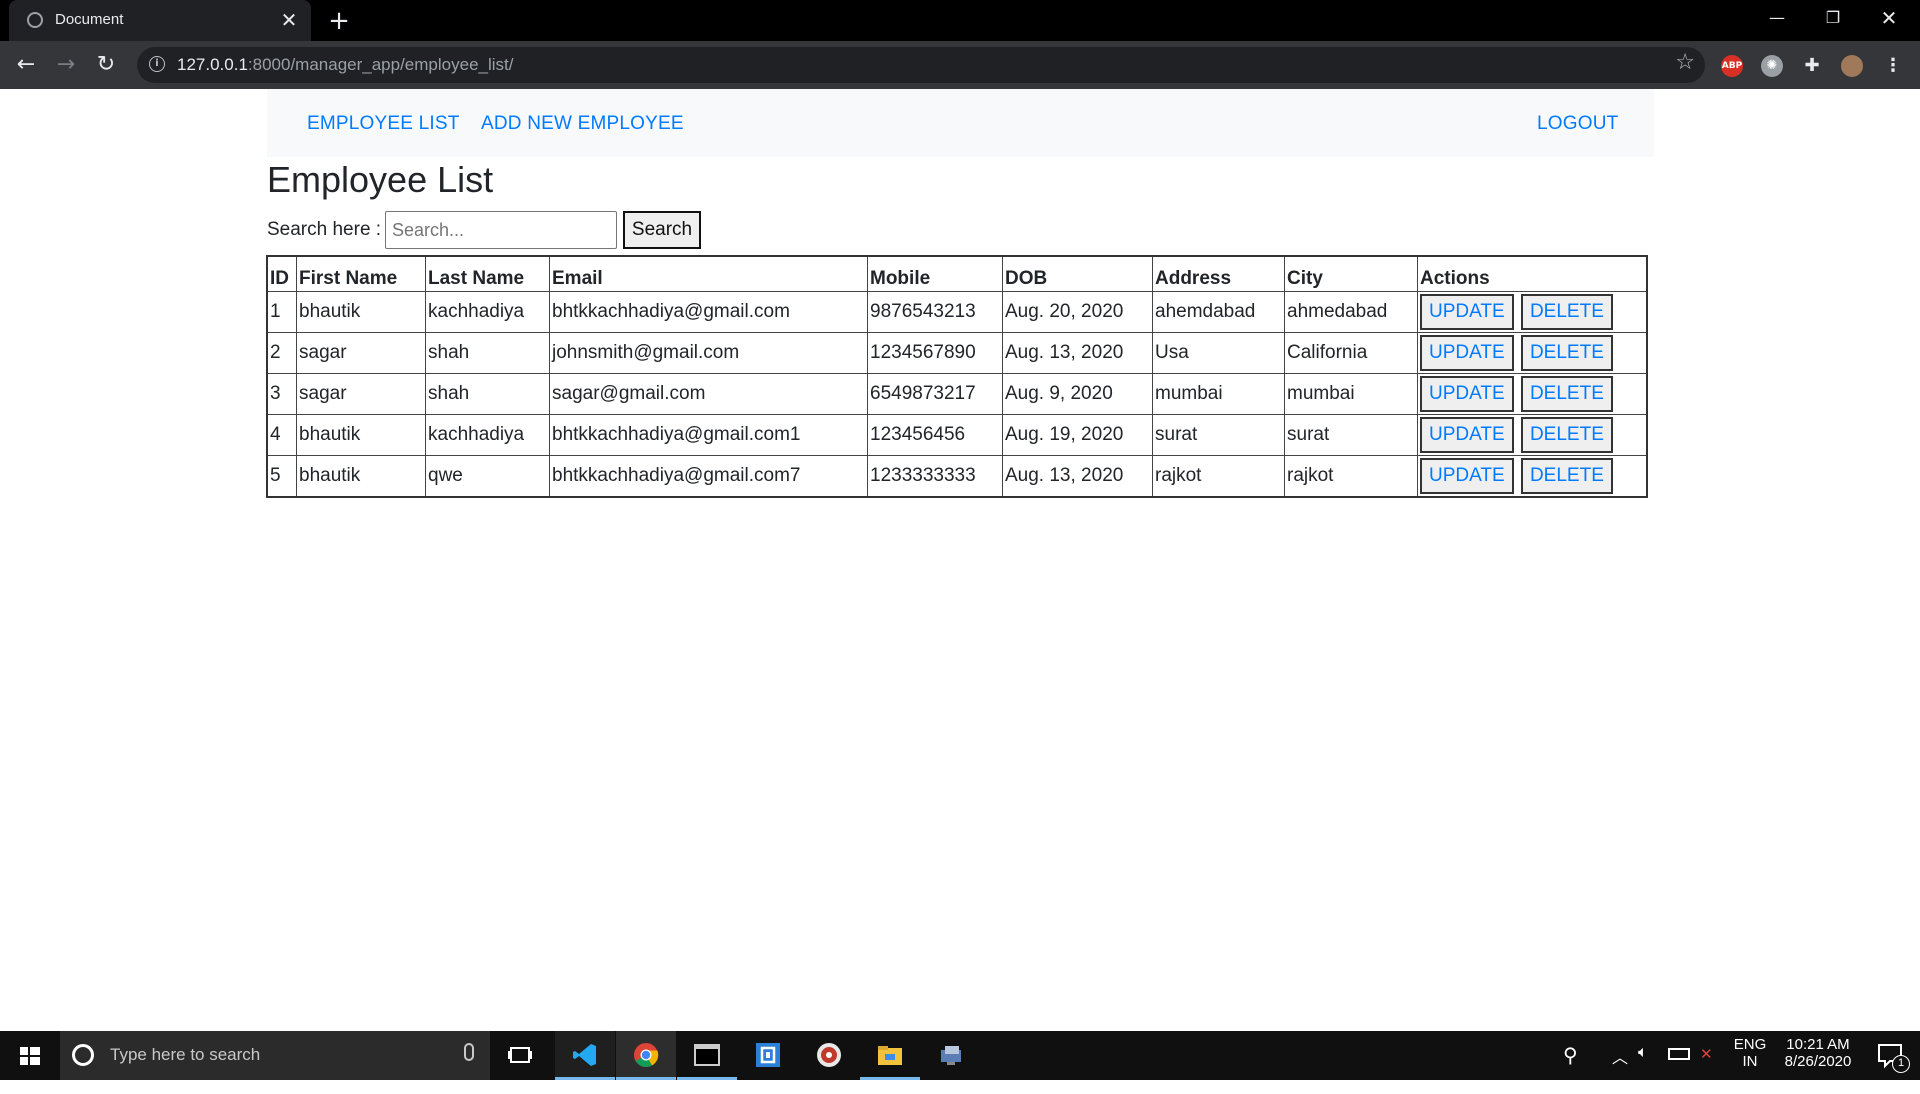 This screenshot has width=1920, height=1094. Describe the element at coordinates (1891, 1055) in the screenshot. I see `action-center-icon: 1` at that location.